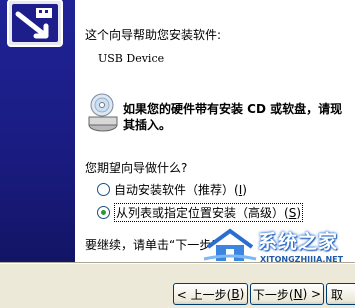  I want to click on cd-drive-icon, so click(103, 112).